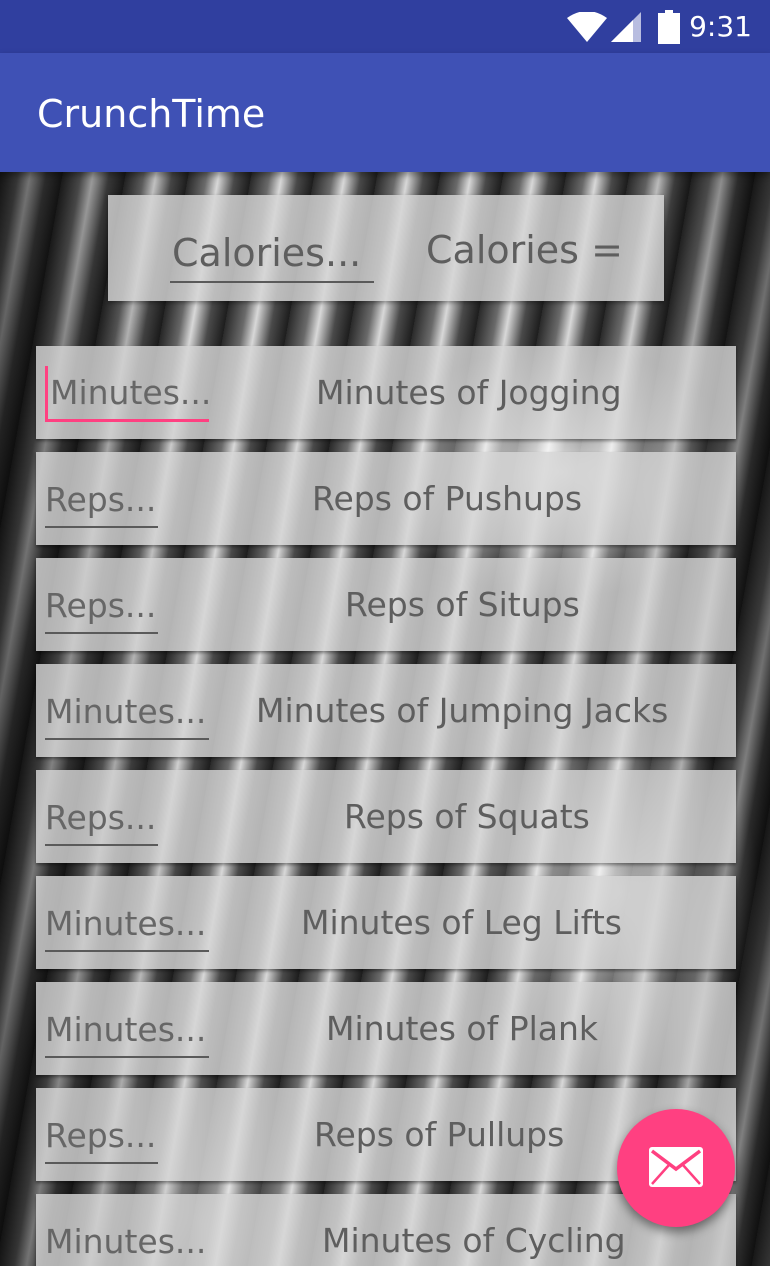 The height and width of the screenshot is (1266, 770). I want to click on exercise-row-situps: Reps of Situps, so click(386, 604).